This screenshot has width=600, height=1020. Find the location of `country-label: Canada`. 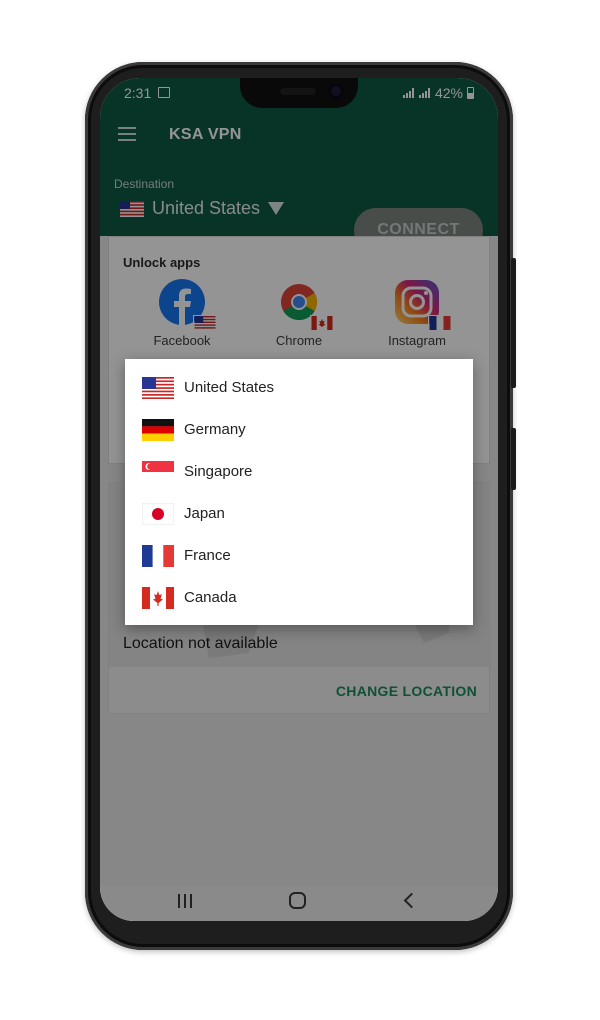

country-label: Canada is located at coordinates (210, 597).